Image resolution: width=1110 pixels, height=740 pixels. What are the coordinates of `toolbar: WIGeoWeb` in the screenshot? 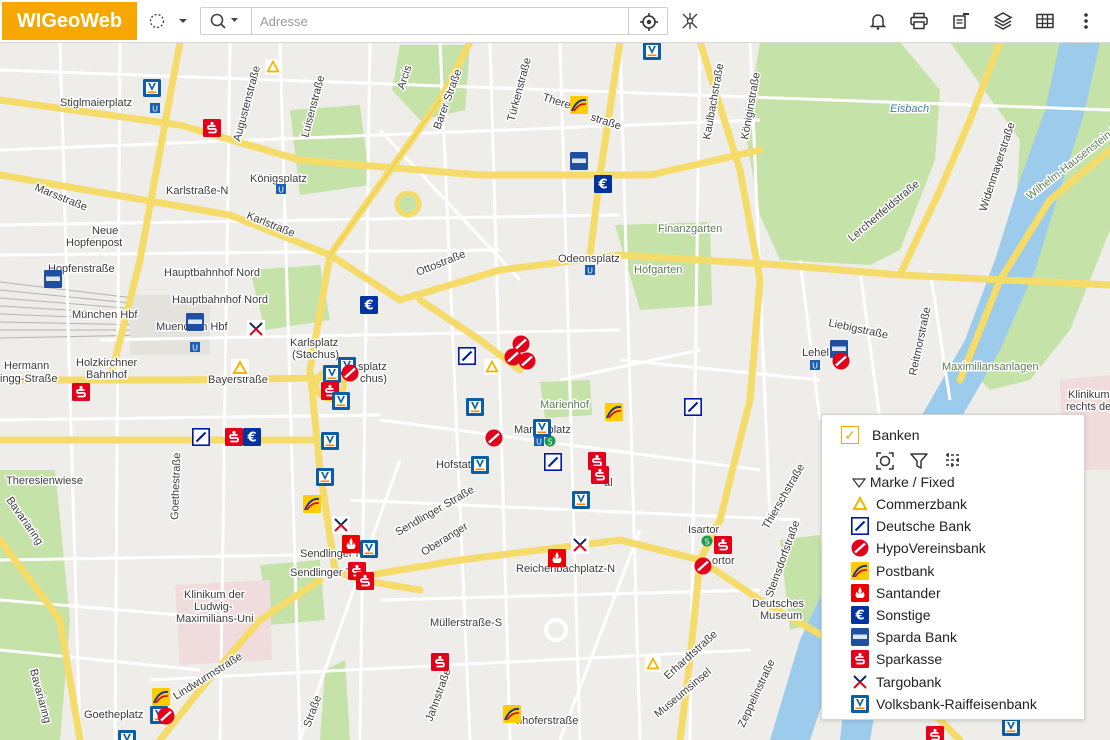 It's located at (555, 21).